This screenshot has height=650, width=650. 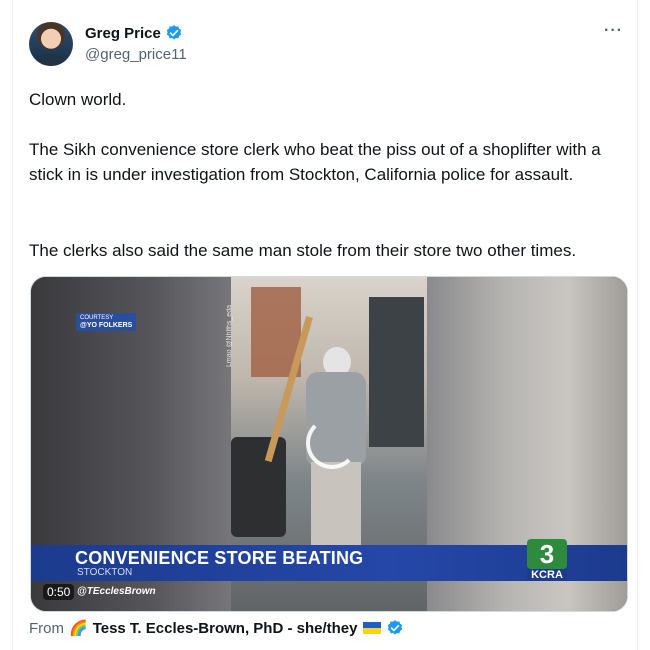 What do you see at coordinates (116, 591) in the screenshot?
I see `video-credit: @TEcclesBrown` at bounding box center [116, 591].